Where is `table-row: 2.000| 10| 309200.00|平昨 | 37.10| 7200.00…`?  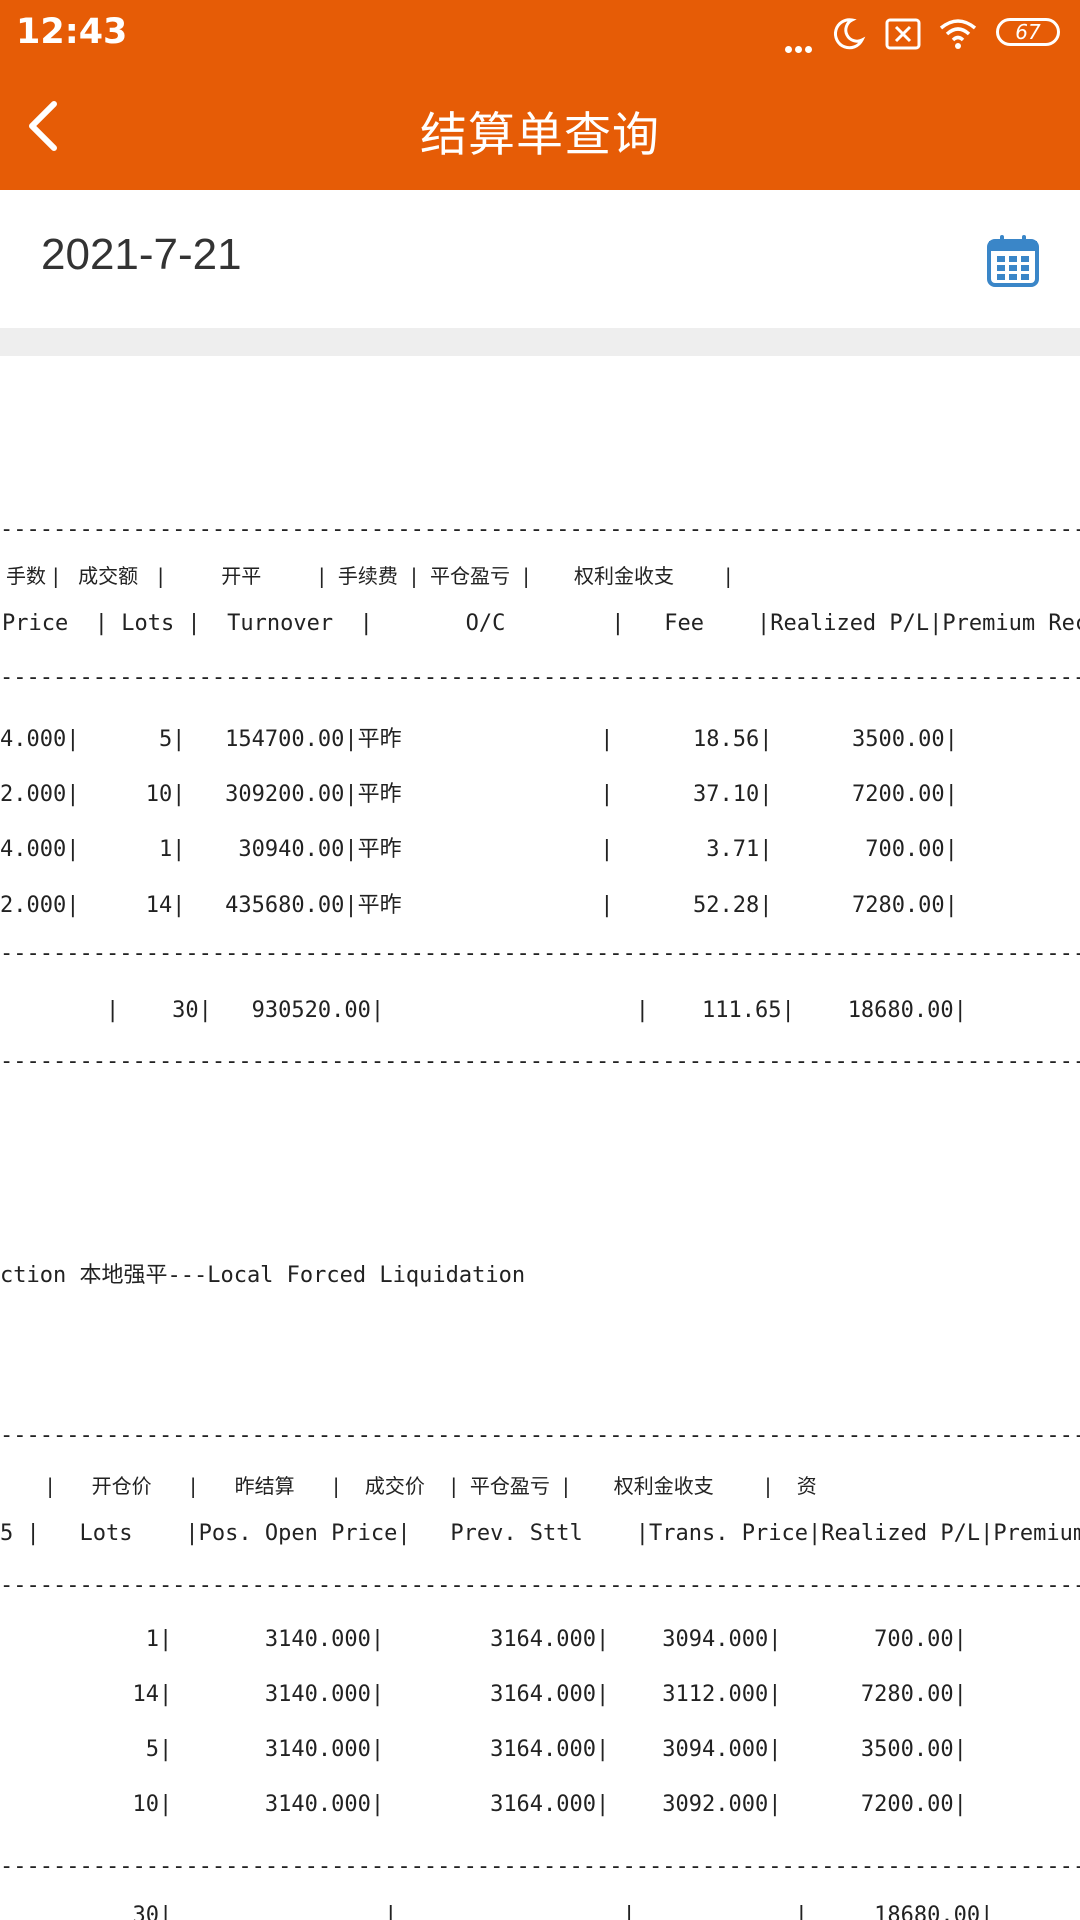
table-row: 2.000| 10| 309200.00|平昨 | 37.10| 7200.00… is located at coordinates (479, 794).